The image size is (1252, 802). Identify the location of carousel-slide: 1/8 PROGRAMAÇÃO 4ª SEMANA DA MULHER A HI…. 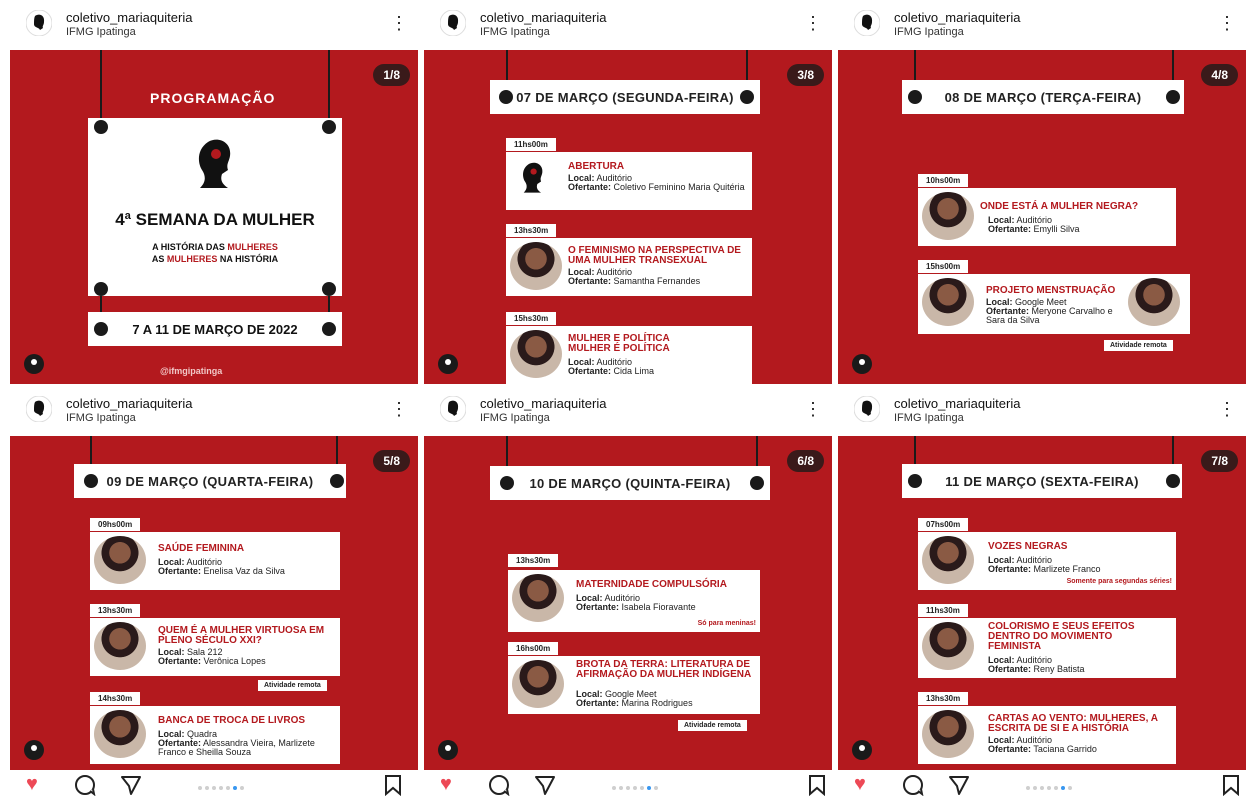
(214, 217).